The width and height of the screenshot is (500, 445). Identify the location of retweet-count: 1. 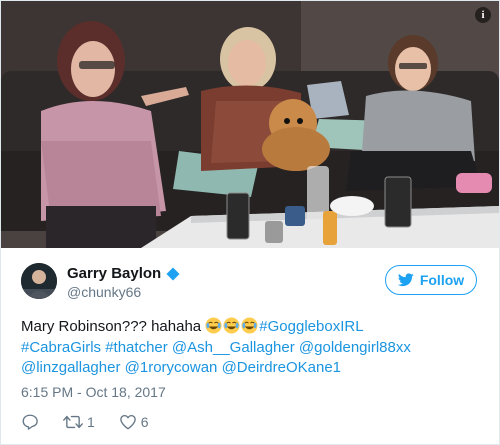
(91, 422).